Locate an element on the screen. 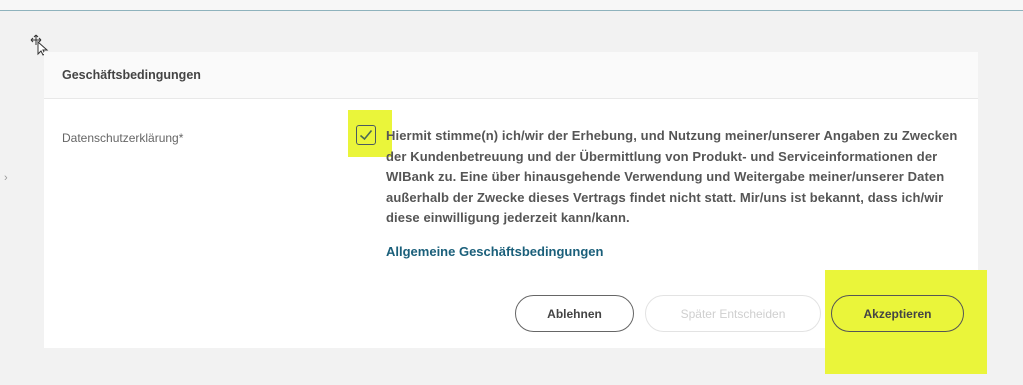 This screenshot has width=1023, height=385. top-divider is located at coordinates (511, 10).